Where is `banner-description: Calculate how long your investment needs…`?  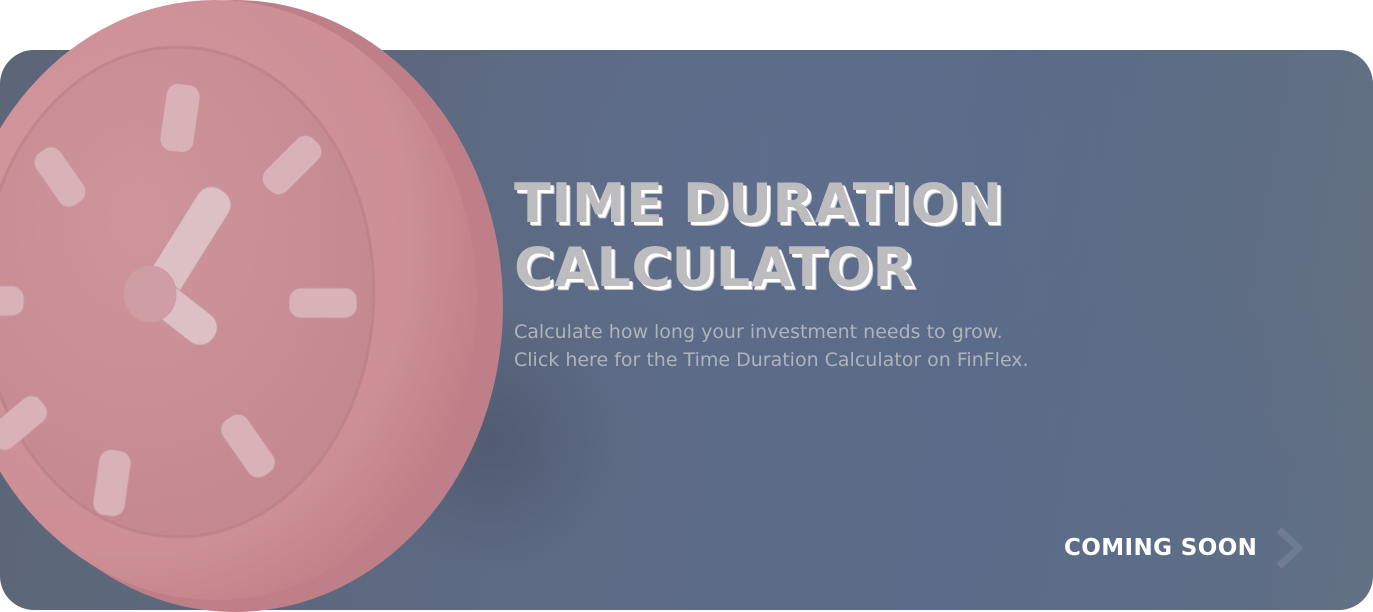 banner-description: Calculate how long your investment needs… is located at coordinates (834, 346).